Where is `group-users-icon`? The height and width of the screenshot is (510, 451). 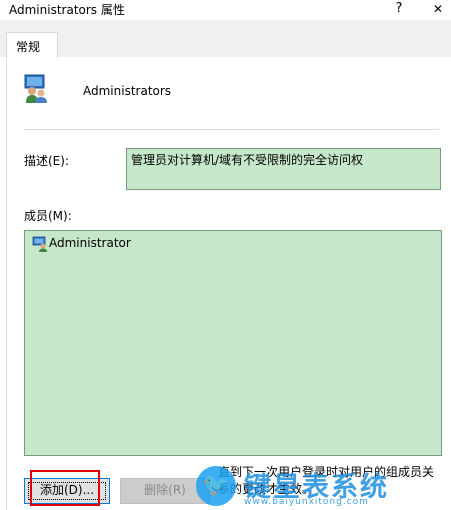
group-users-icon is located at coordinates (35, 88).